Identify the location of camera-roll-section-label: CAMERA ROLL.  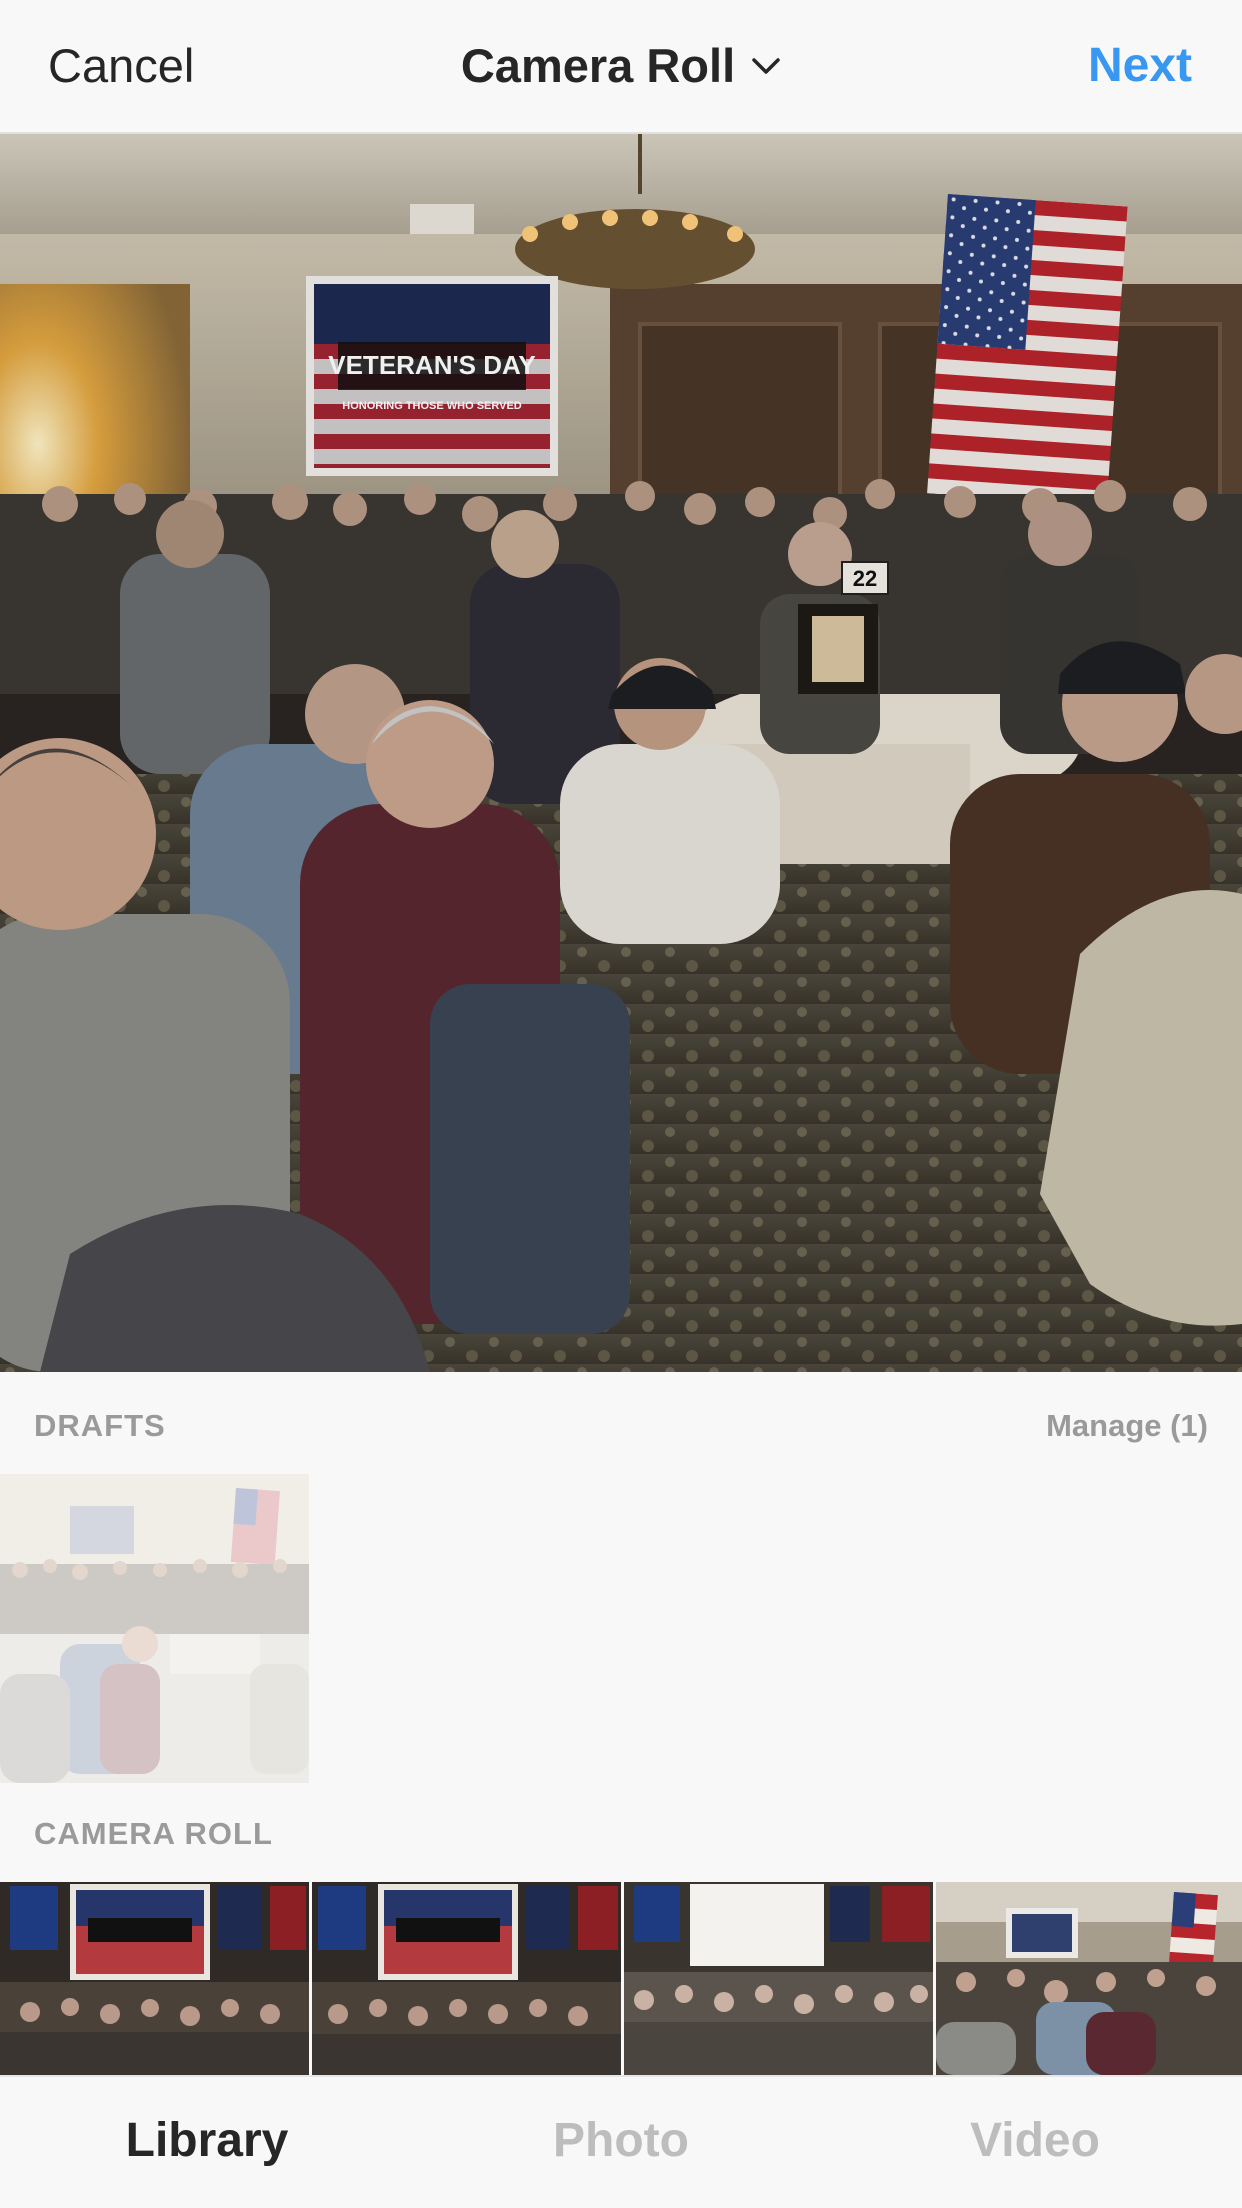
(153, 1833).